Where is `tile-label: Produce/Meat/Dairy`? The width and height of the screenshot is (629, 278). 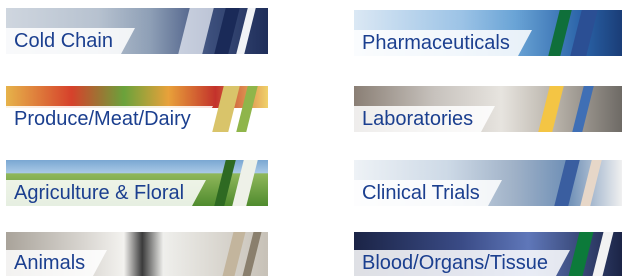
tile-label: Produce/Meat/Dairy is located at coordinates (109, 119).